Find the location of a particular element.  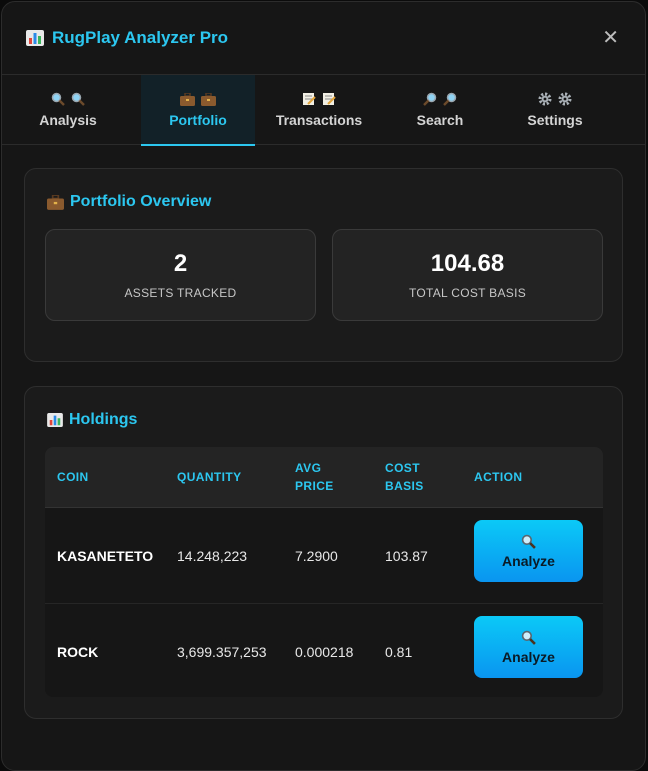

app-title-text: RugPlay Analyzer Pro is located at coordinates (140, 37).